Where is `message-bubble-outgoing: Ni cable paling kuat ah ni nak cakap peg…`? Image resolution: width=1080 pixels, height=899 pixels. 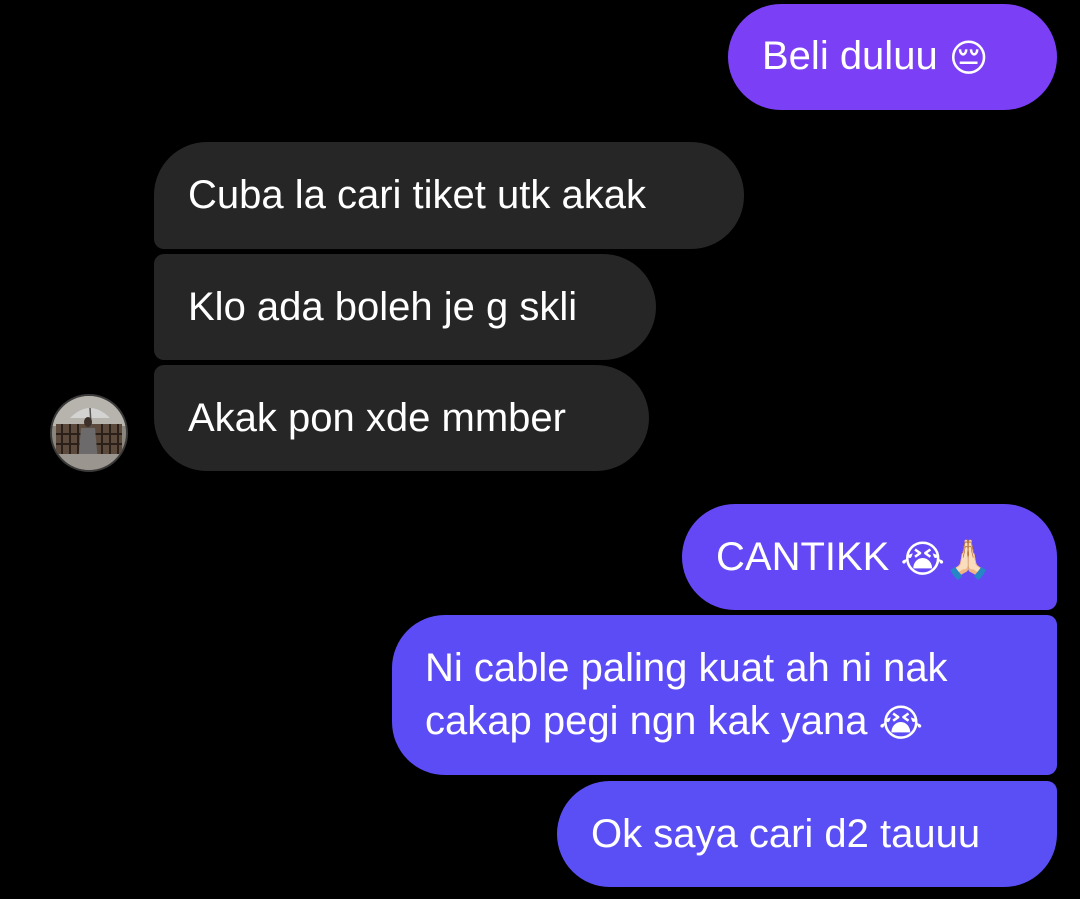 message-bubble-outgoing: Ni cable paling kuat ah ni nak cakap peg… is located at coordinates (724, 695).